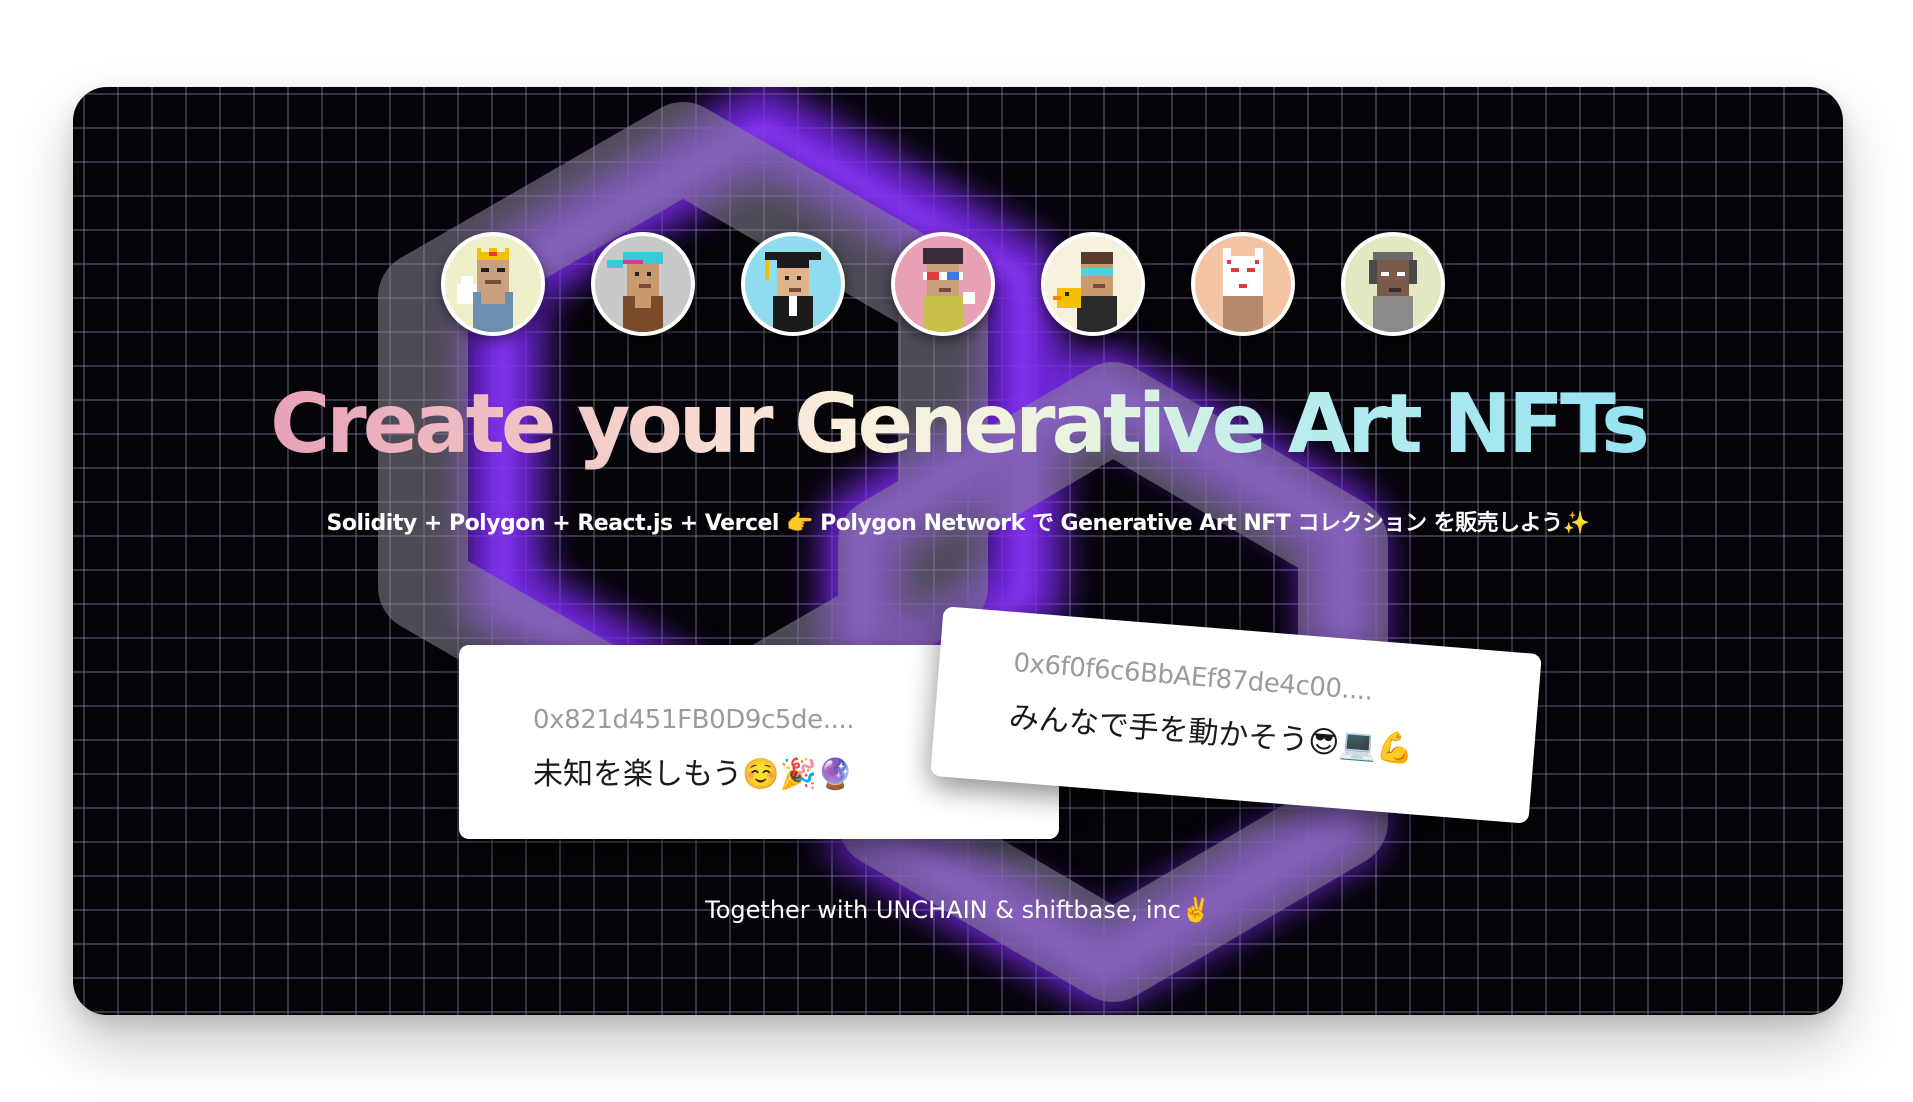 This screenshot has height=1102, width=1913. I want to click on headline-text: Create your Generative Art NFTs, so click(960, 424).